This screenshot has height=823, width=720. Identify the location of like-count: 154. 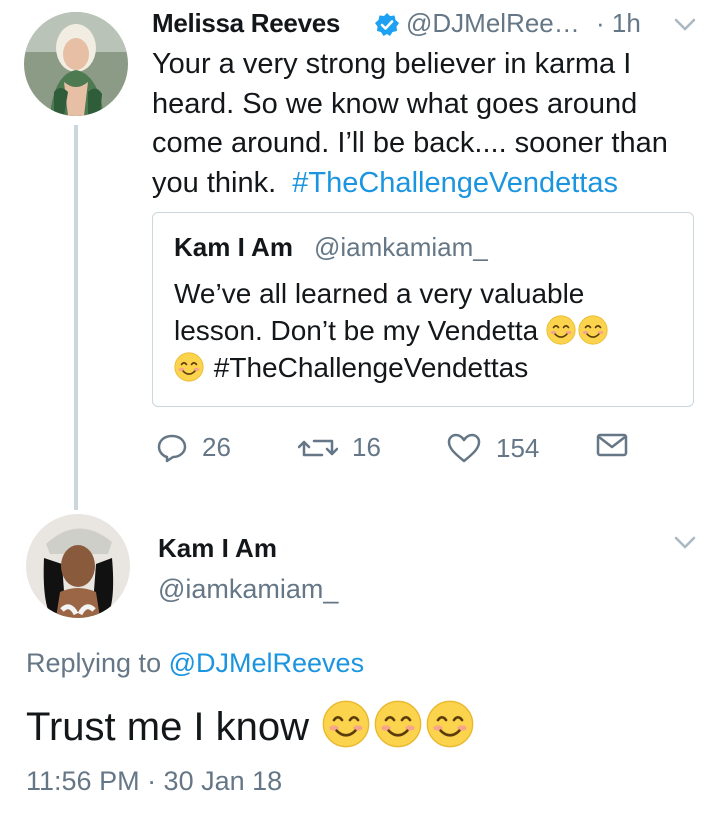
(518, 447).